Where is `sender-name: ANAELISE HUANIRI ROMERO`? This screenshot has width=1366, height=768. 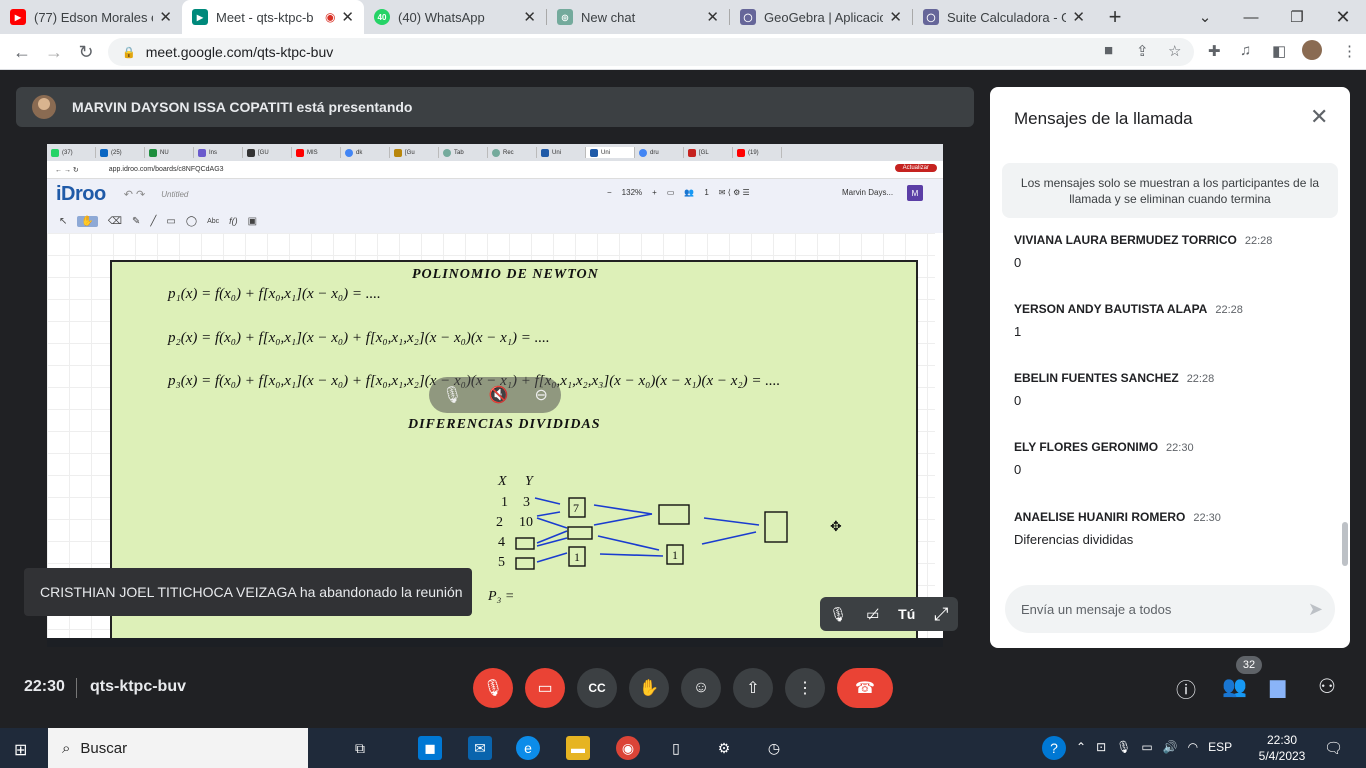 sender-name: ANAELISE HUANIRI ROMERO is located at coordinates (1100, 517).